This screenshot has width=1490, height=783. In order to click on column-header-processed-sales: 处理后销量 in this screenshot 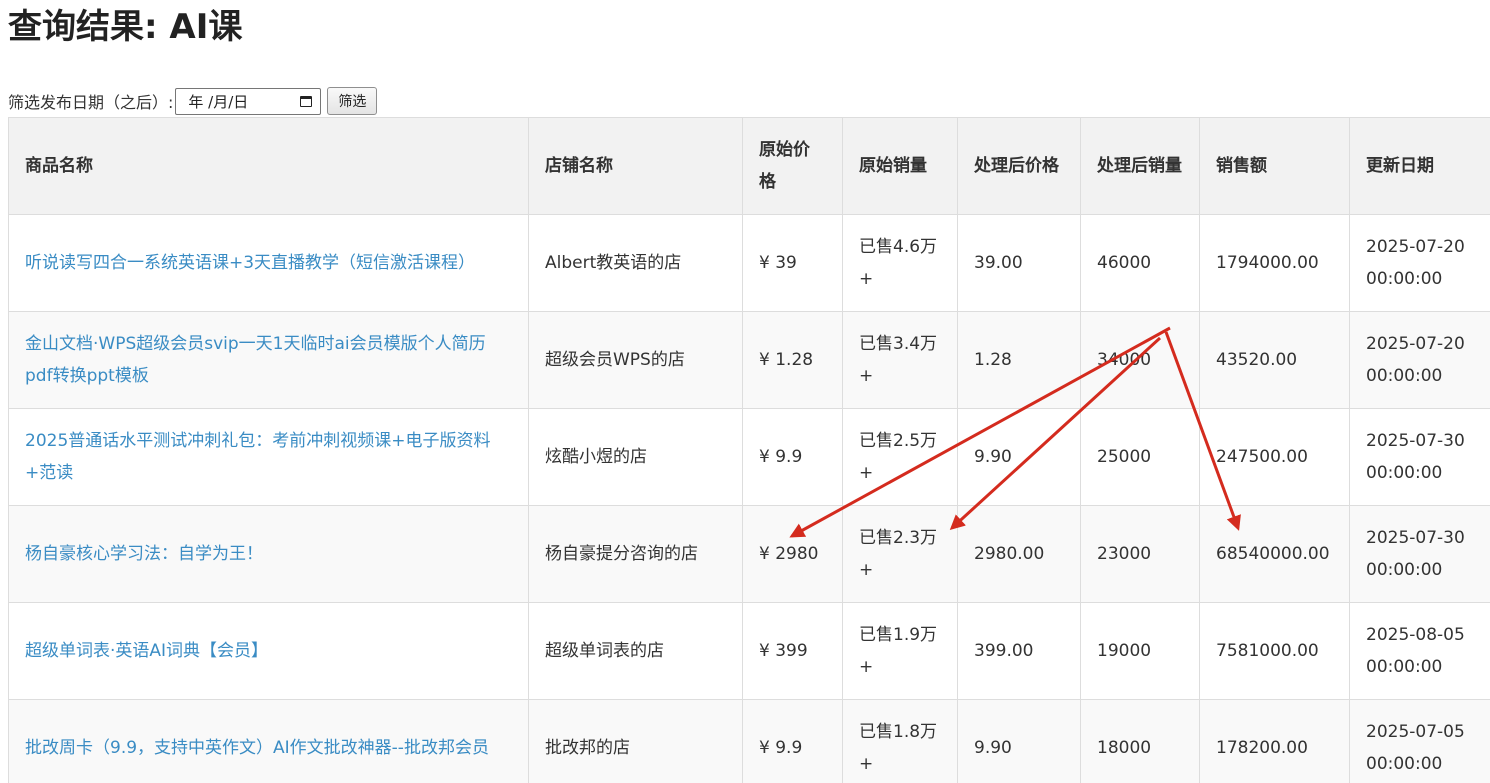, I will do `click(1140, 166)`.